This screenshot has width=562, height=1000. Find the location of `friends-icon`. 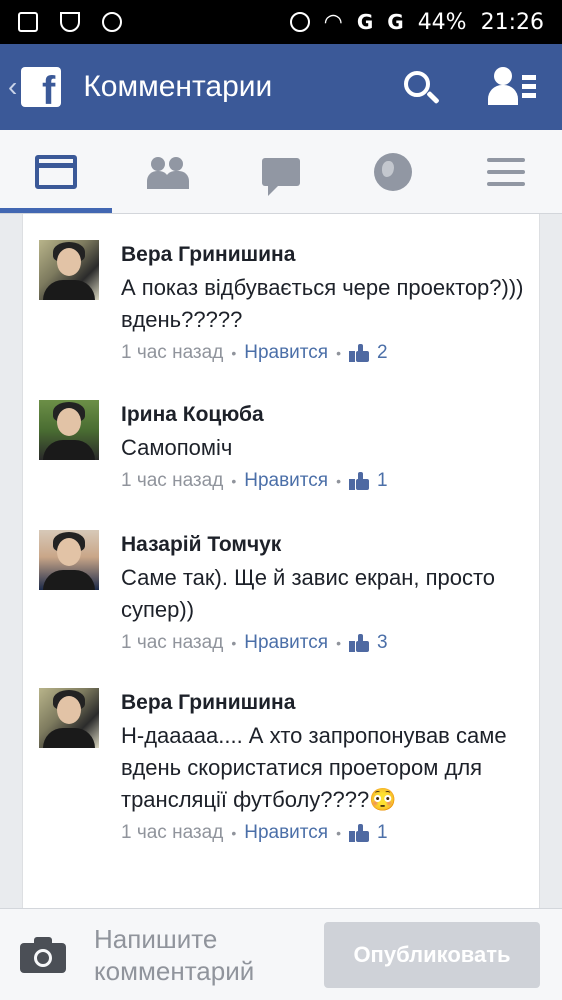

friends-icon is located at coordinates (168, 172).